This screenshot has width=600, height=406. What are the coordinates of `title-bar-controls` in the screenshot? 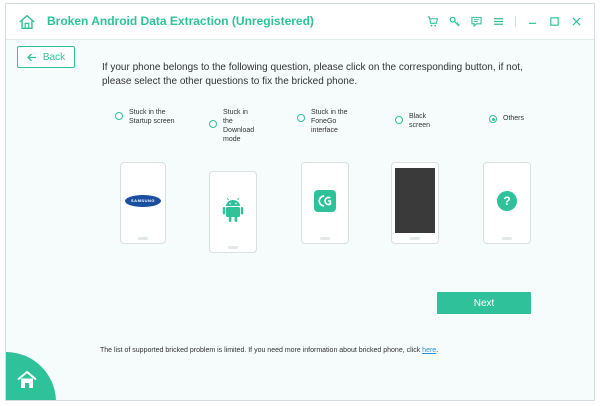 It's located at (504, 21).